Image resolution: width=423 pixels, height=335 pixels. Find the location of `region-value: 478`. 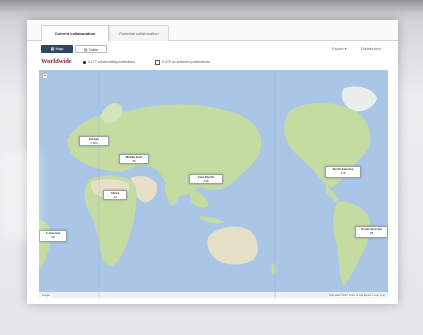

region-value: 478 is located at coordinates (343, 173).